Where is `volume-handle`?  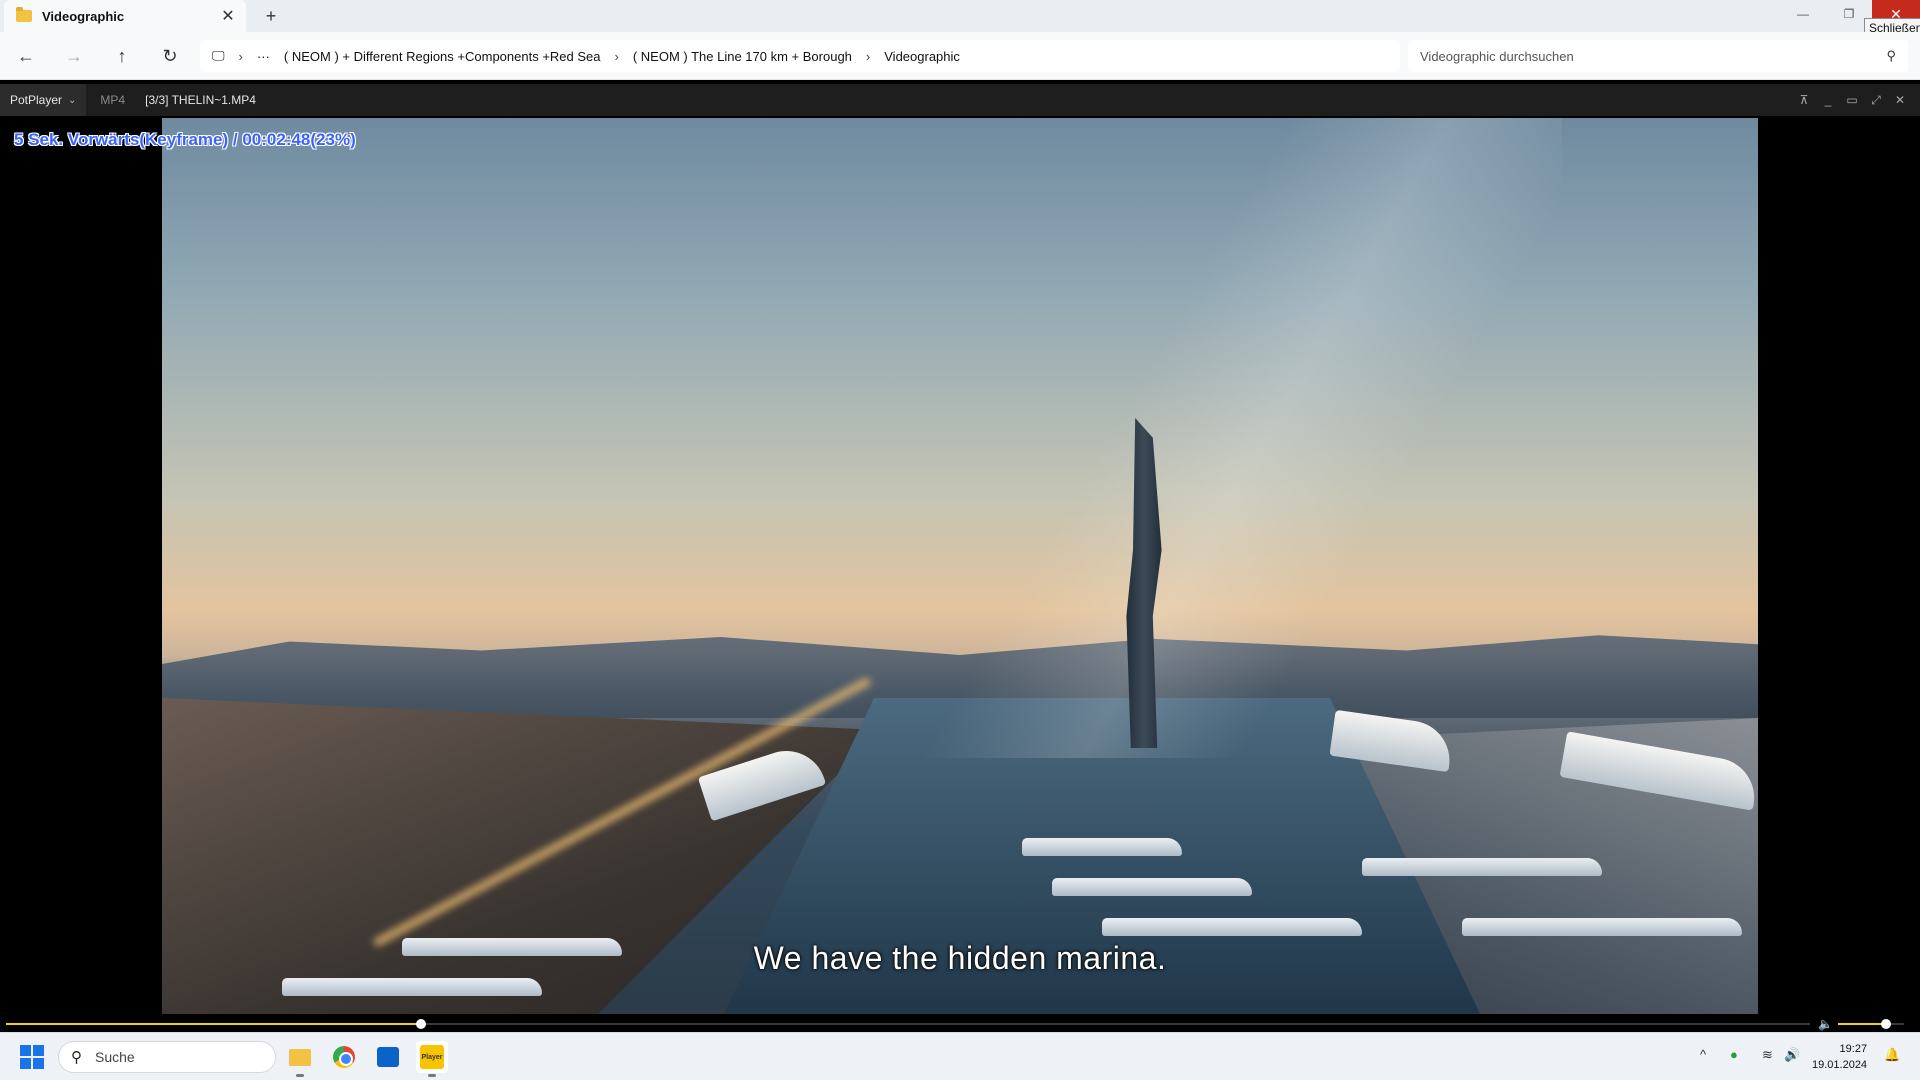 volume-handle is located at coordinates (1885, 1024).